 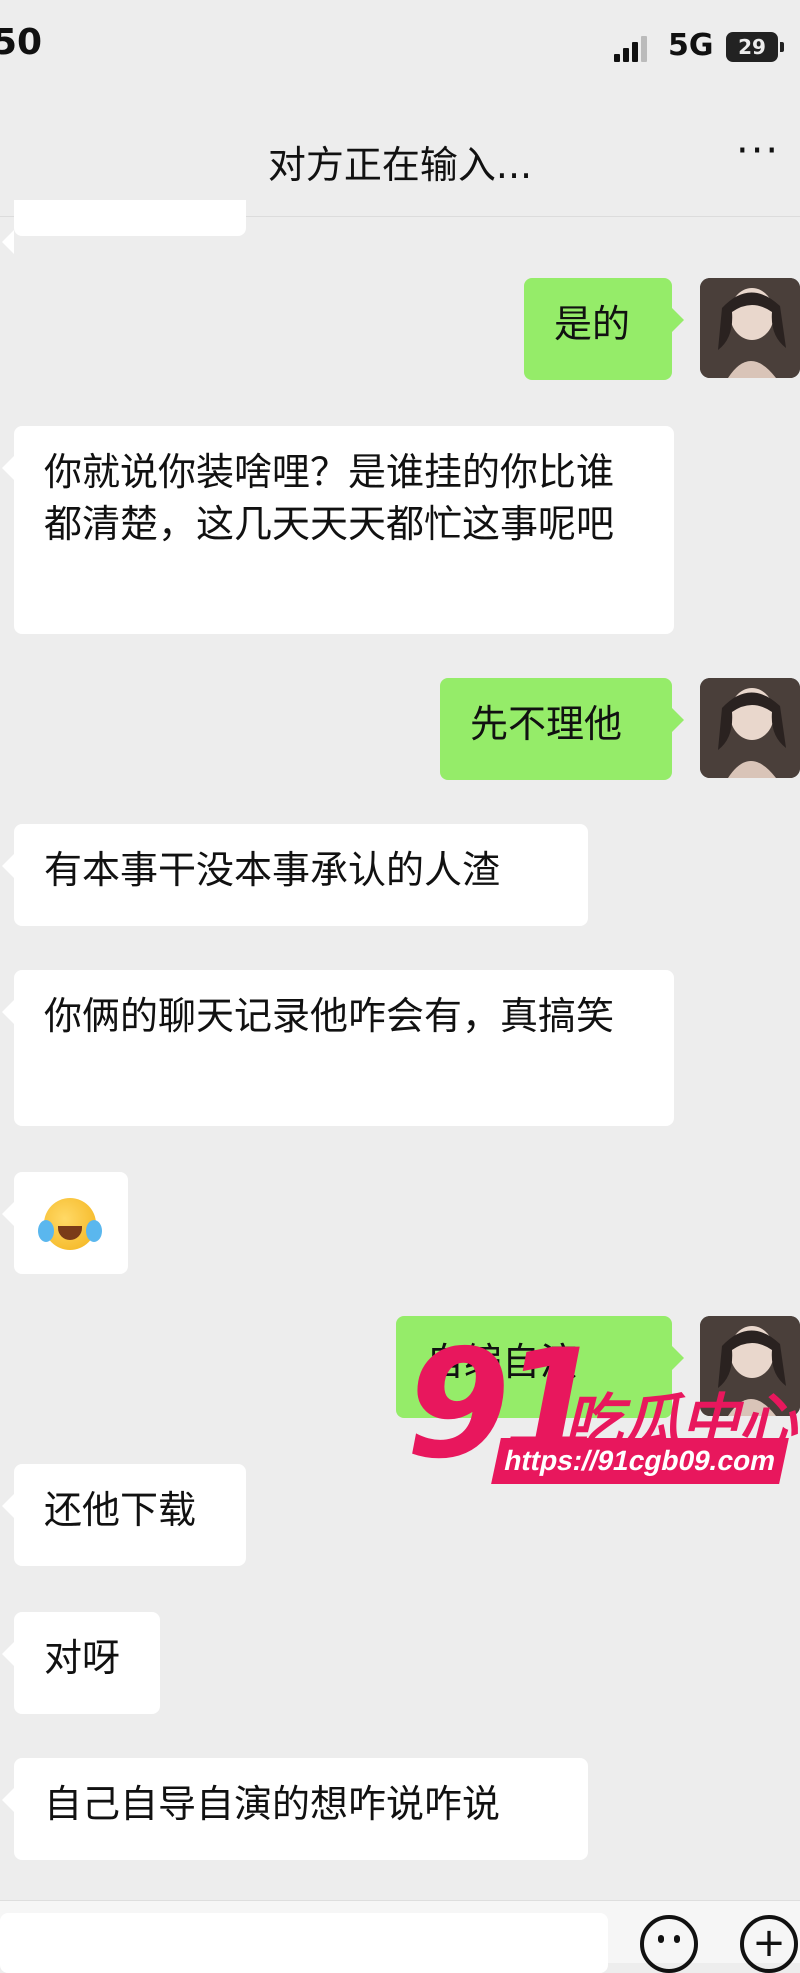 What do you see at coordinates (758, 151) in the screenshot?
I see `more-options-icon: ···` at bounding box center [758, 151].